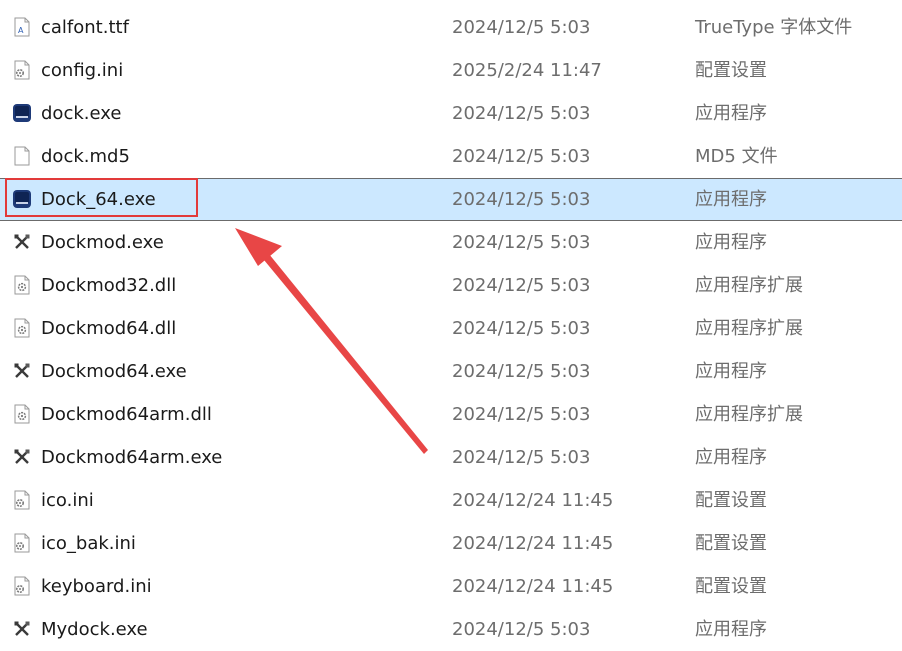 Image resolution: width=902 pixels, height=651 pixels. What do you see at coordinates (22, 113) in the screenshot?
I see `app-window-icon` at bounding box center [22, 113].